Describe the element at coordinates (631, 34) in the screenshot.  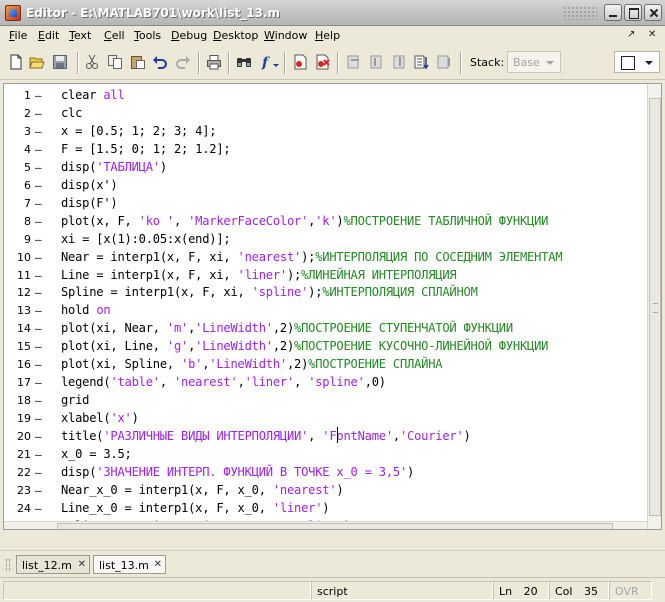
I see `undock-icon: ↗` at that location.